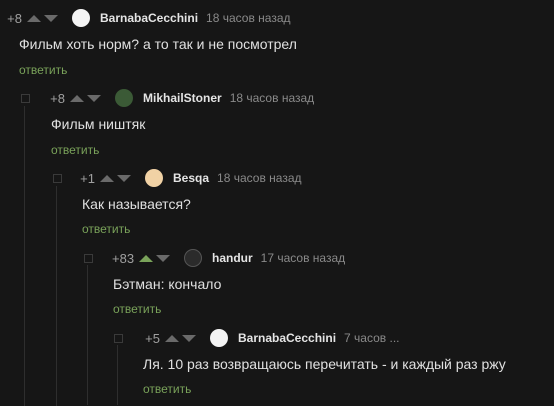 This screenshot has width=554, height=406. Describe the element at coordinates (182, 98) in the screenshot. I see `comment-author: MikhailStoner` at that location.